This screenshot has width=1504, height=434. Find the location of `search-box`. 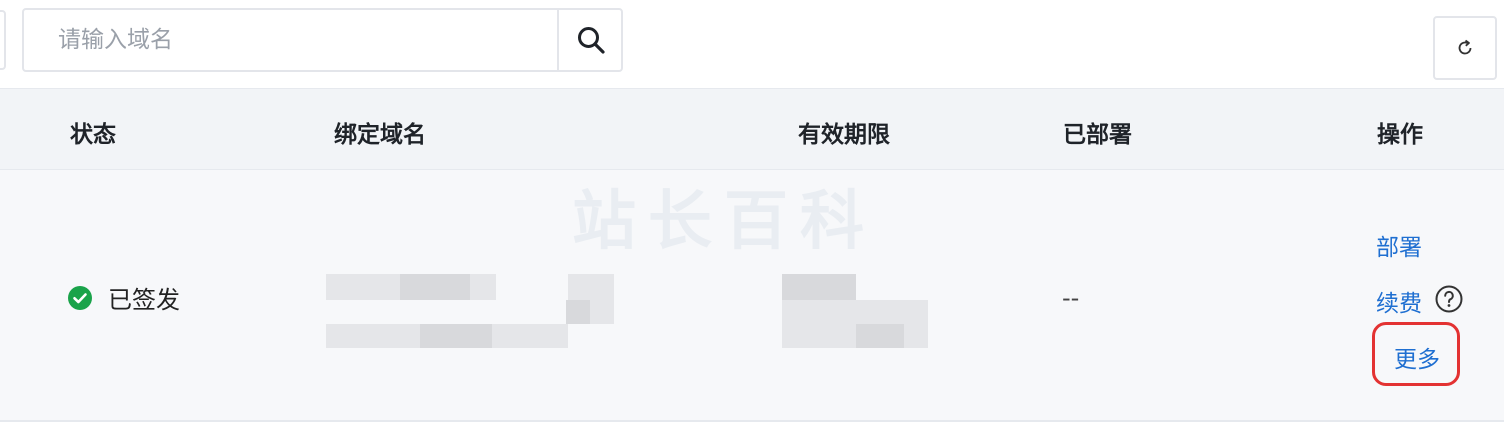

search-box is located at coordinates (322, 40).